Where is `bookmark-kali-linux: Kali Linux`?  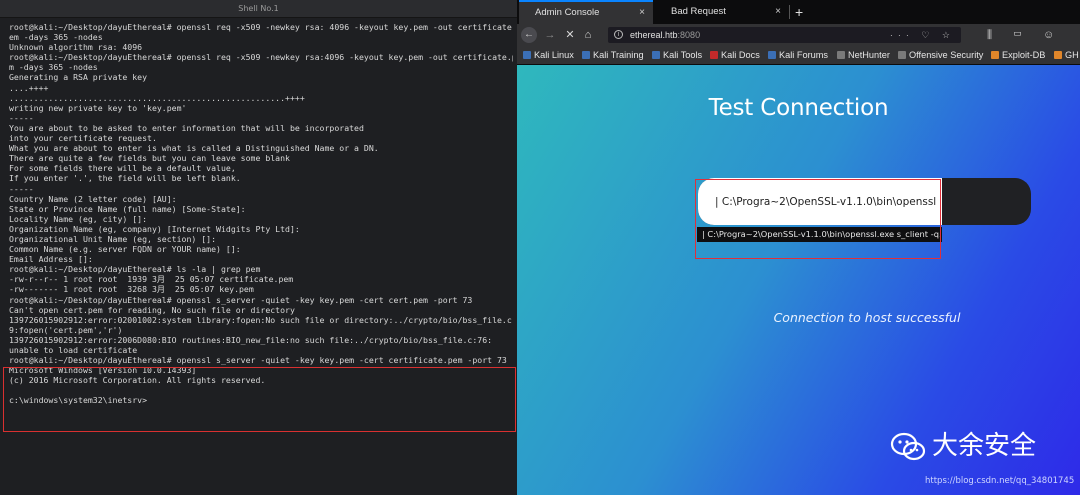 bookmark-kali-linux: Kali Linux is located at coordinates (548, 55).